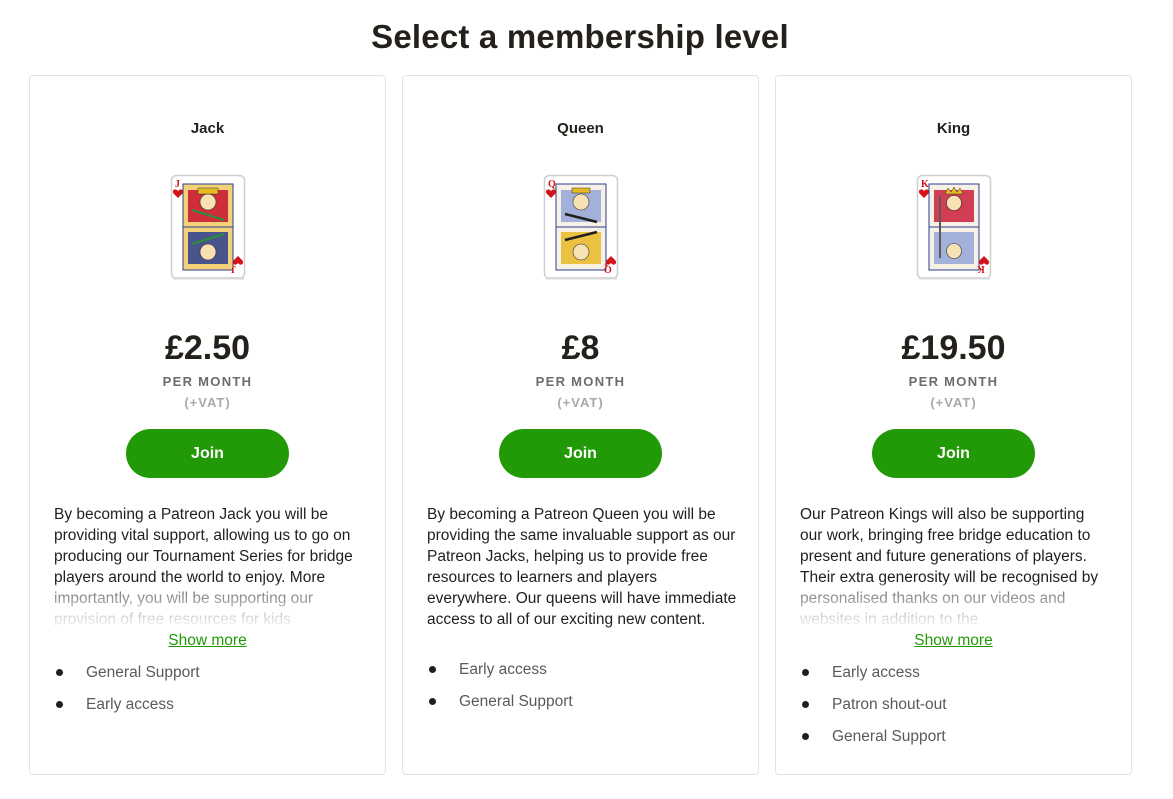  I want to click on benefits-list: Early access General Support, so click(500, 691).